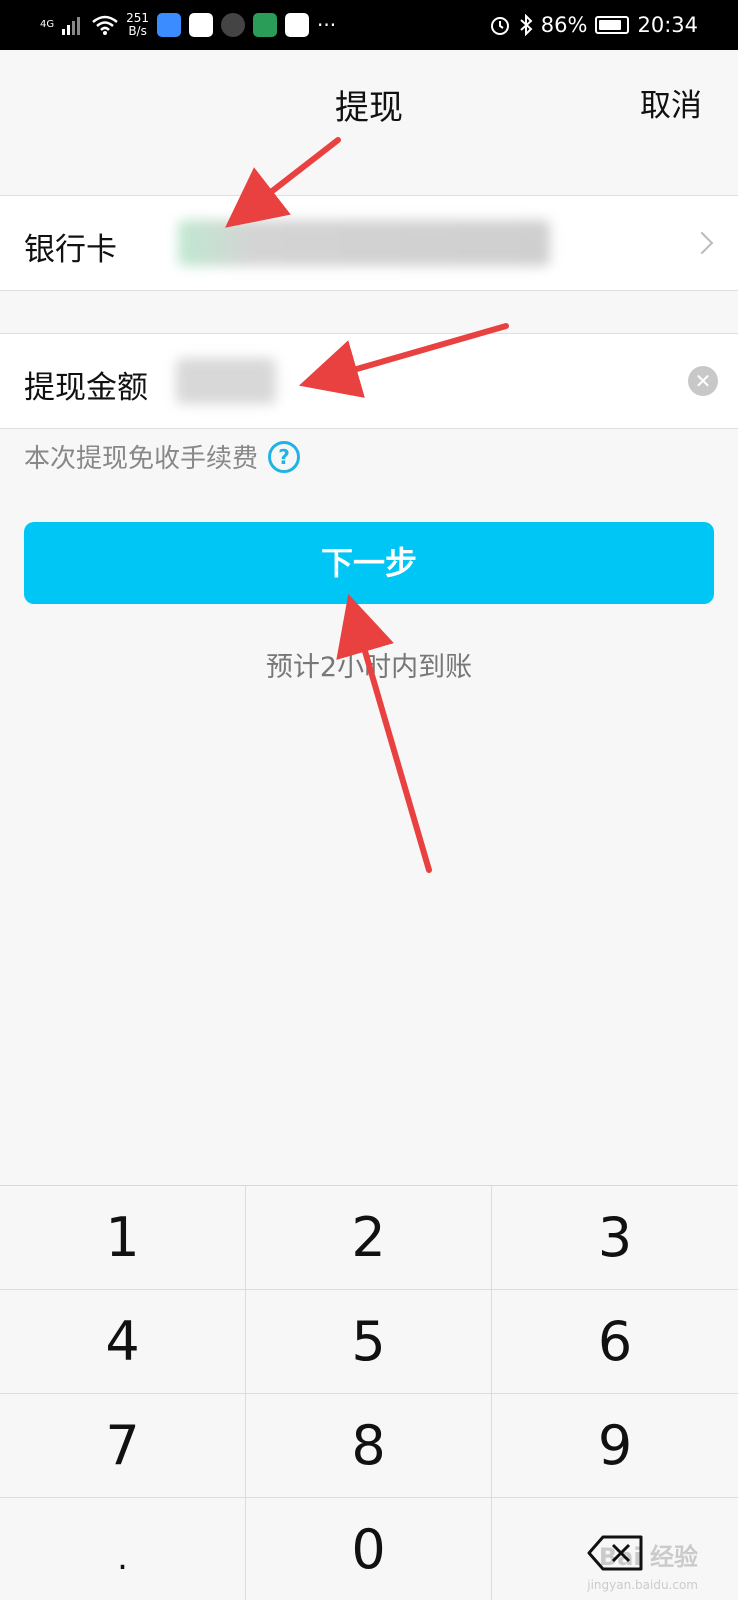  What do you see at coordinates (369, 1238) in the screenshot?
I see `key-2: 2` at bounding box center [369, 1238].